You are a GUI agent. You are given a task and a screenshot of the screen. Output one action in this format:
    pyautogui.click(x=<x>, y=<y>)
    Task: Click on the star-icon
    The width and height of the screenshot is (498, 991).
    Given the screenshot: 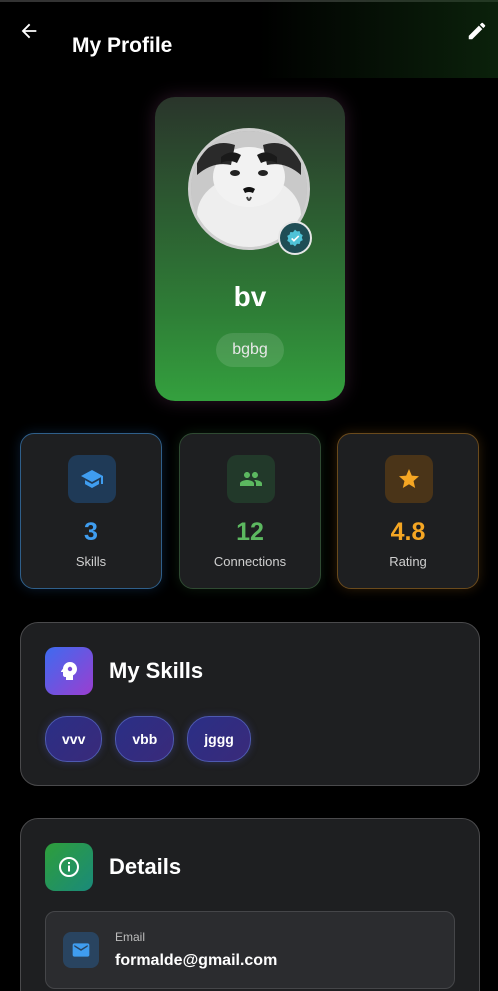 What is the action you would take?
    pyautogui.click(x=409, y=478)
    